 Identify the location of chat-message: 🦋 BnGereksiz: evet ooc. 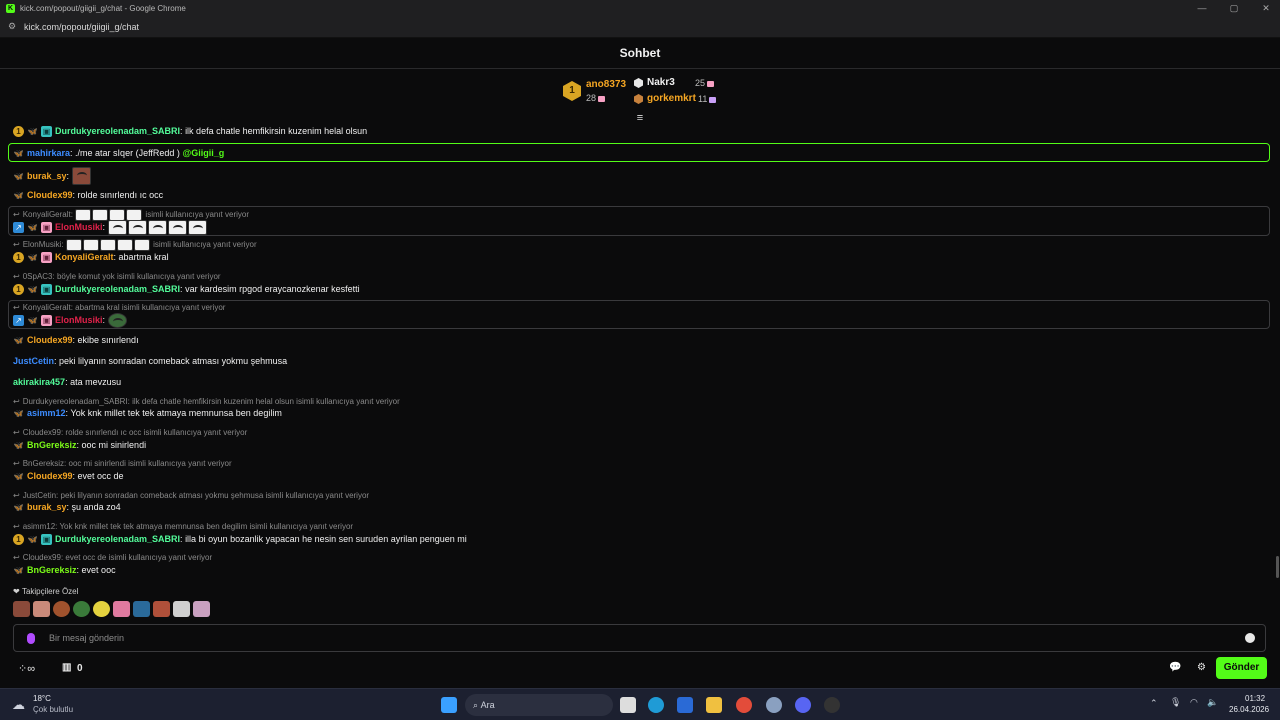
(64, 570).